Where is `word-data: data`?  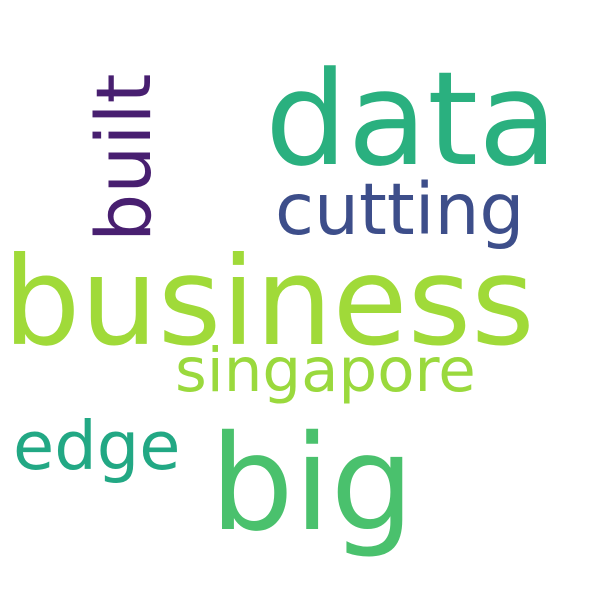
word-data: data is located at coordinates (411, 119).